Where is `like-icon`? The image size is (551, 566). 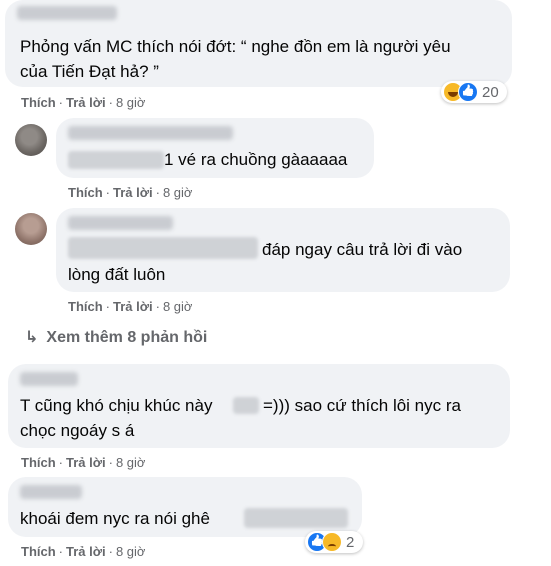
like-icon is located at coordinates (468, 92).